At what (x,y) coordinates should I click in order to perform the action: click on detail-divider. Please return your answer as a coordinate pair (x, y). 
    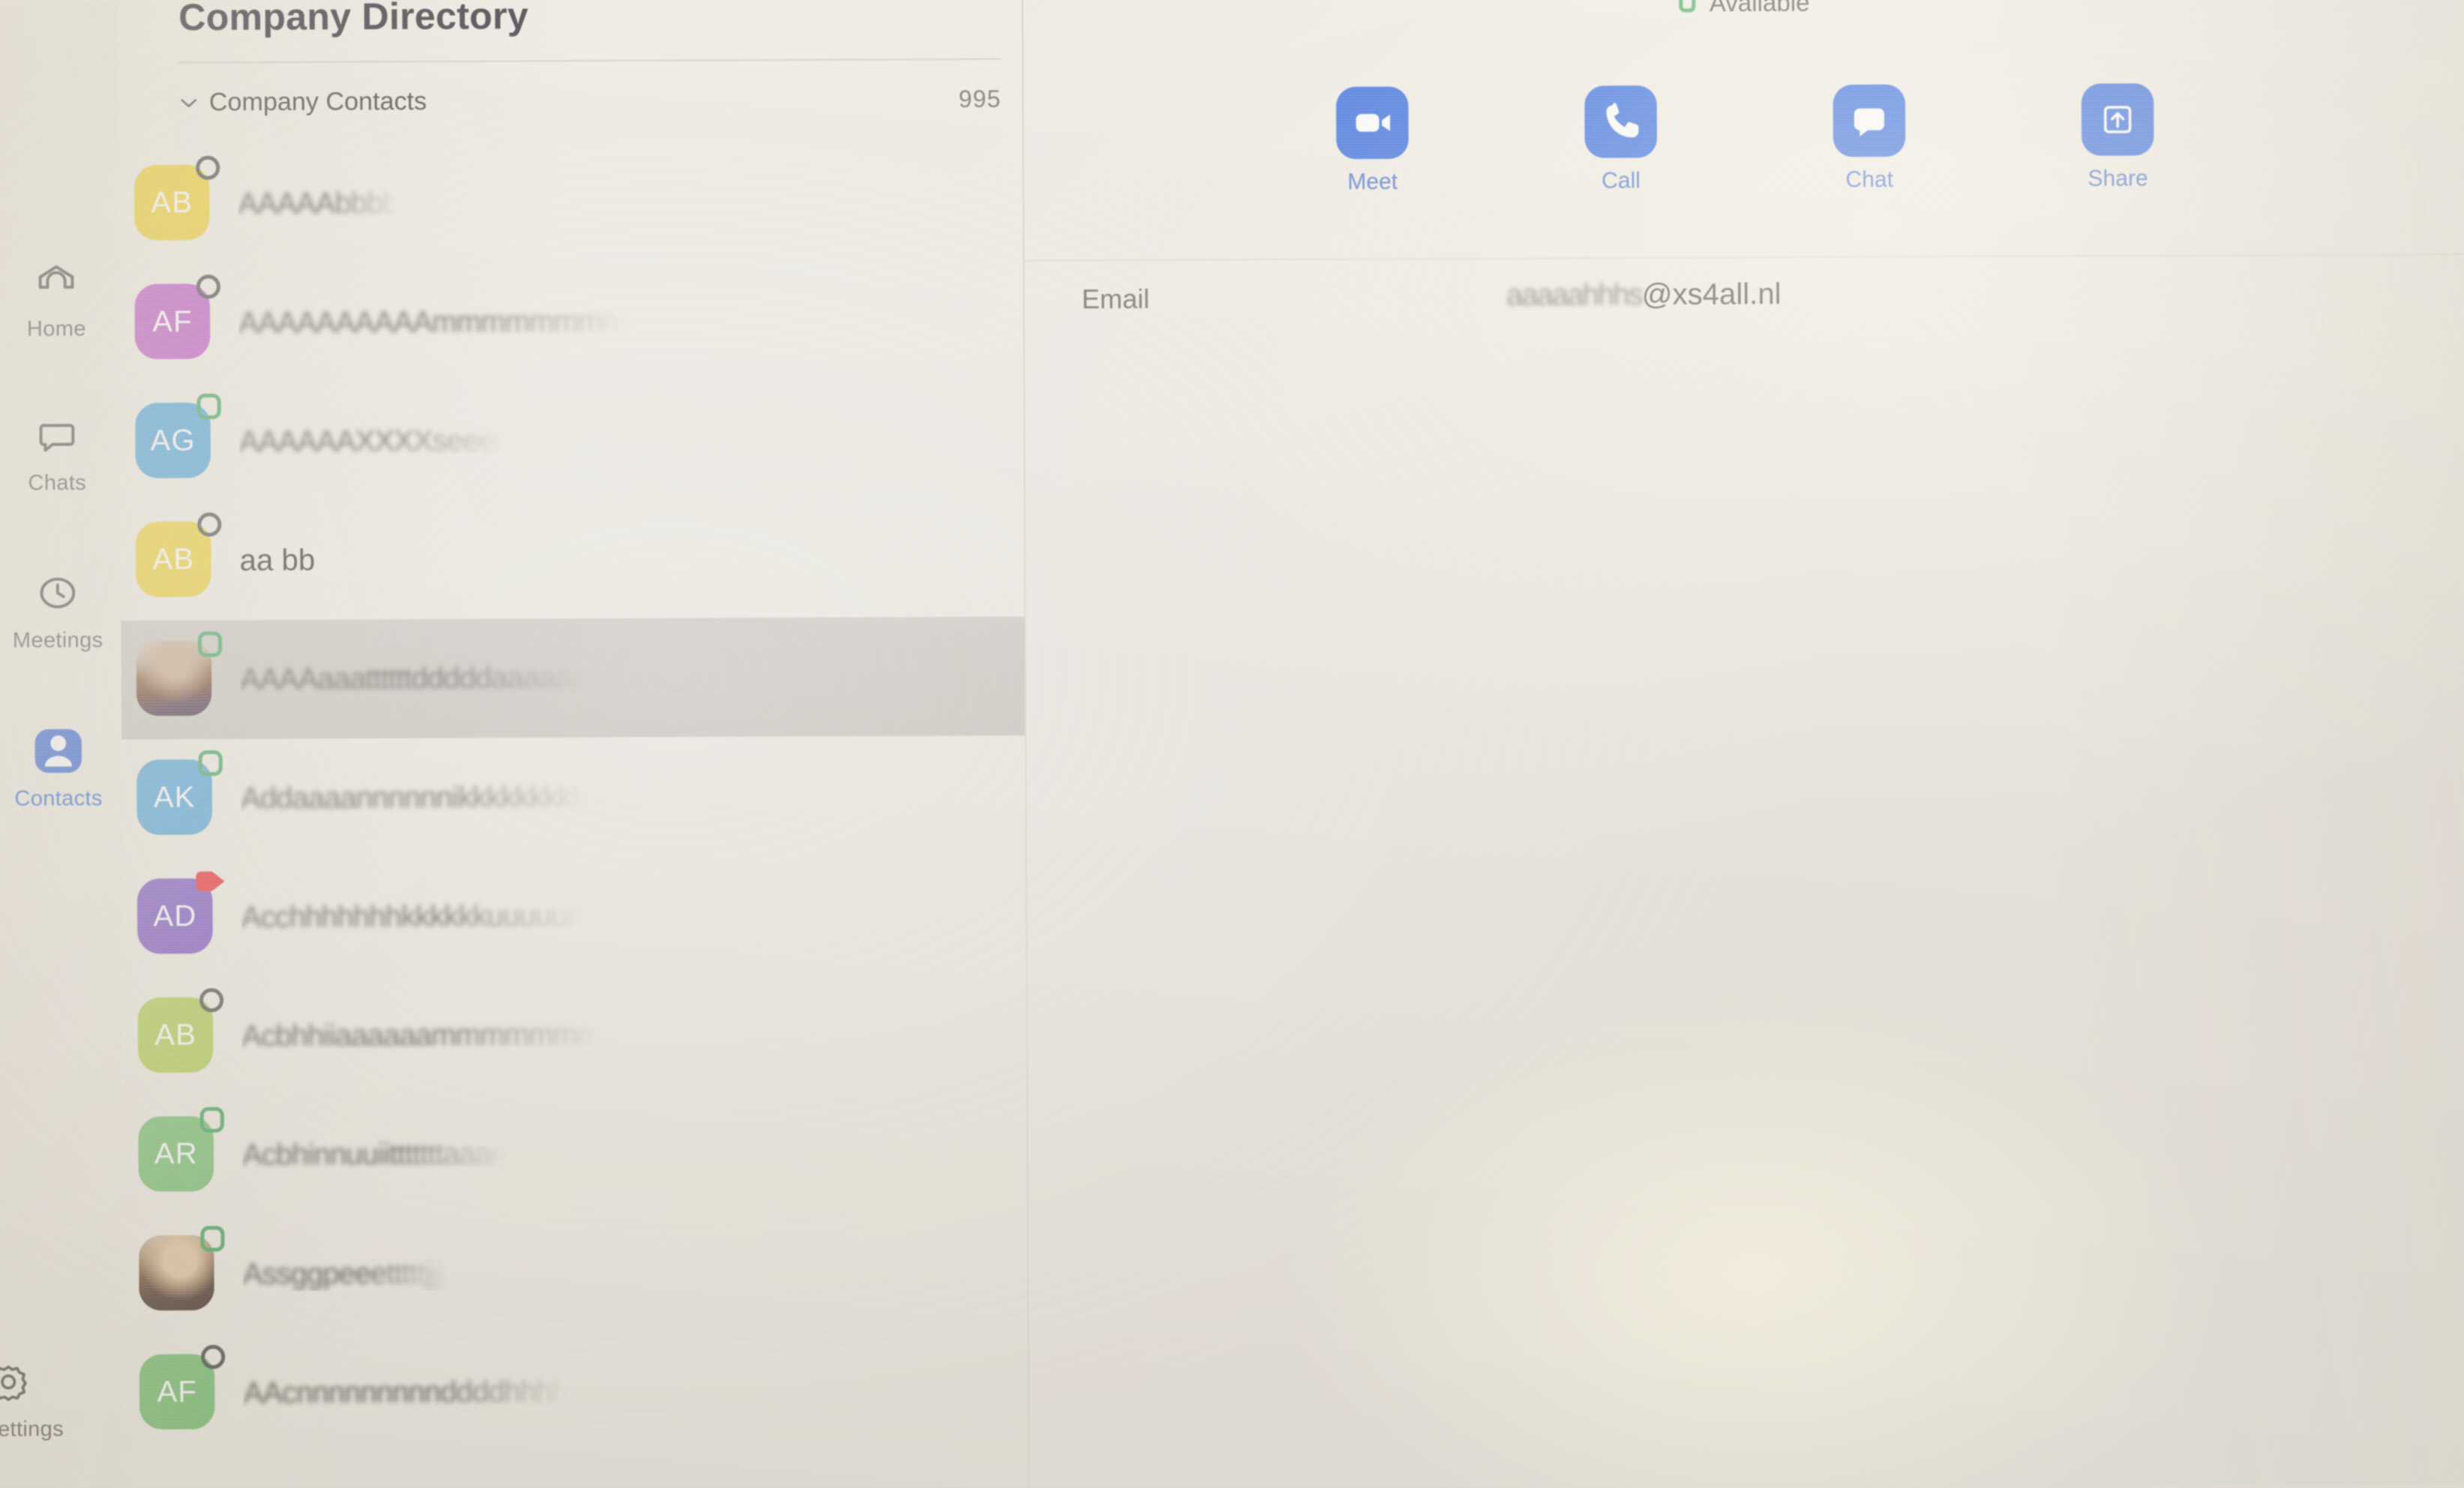
    Looking at the image, I should click on (1744, 257).